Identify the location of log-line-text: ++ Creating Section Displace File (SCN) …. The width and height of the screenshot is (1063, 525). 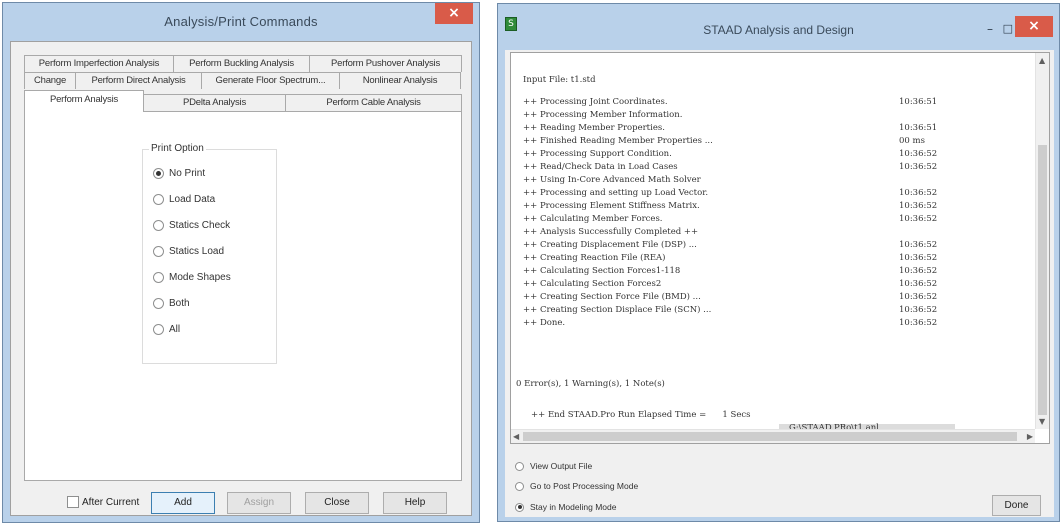
(617, 310).